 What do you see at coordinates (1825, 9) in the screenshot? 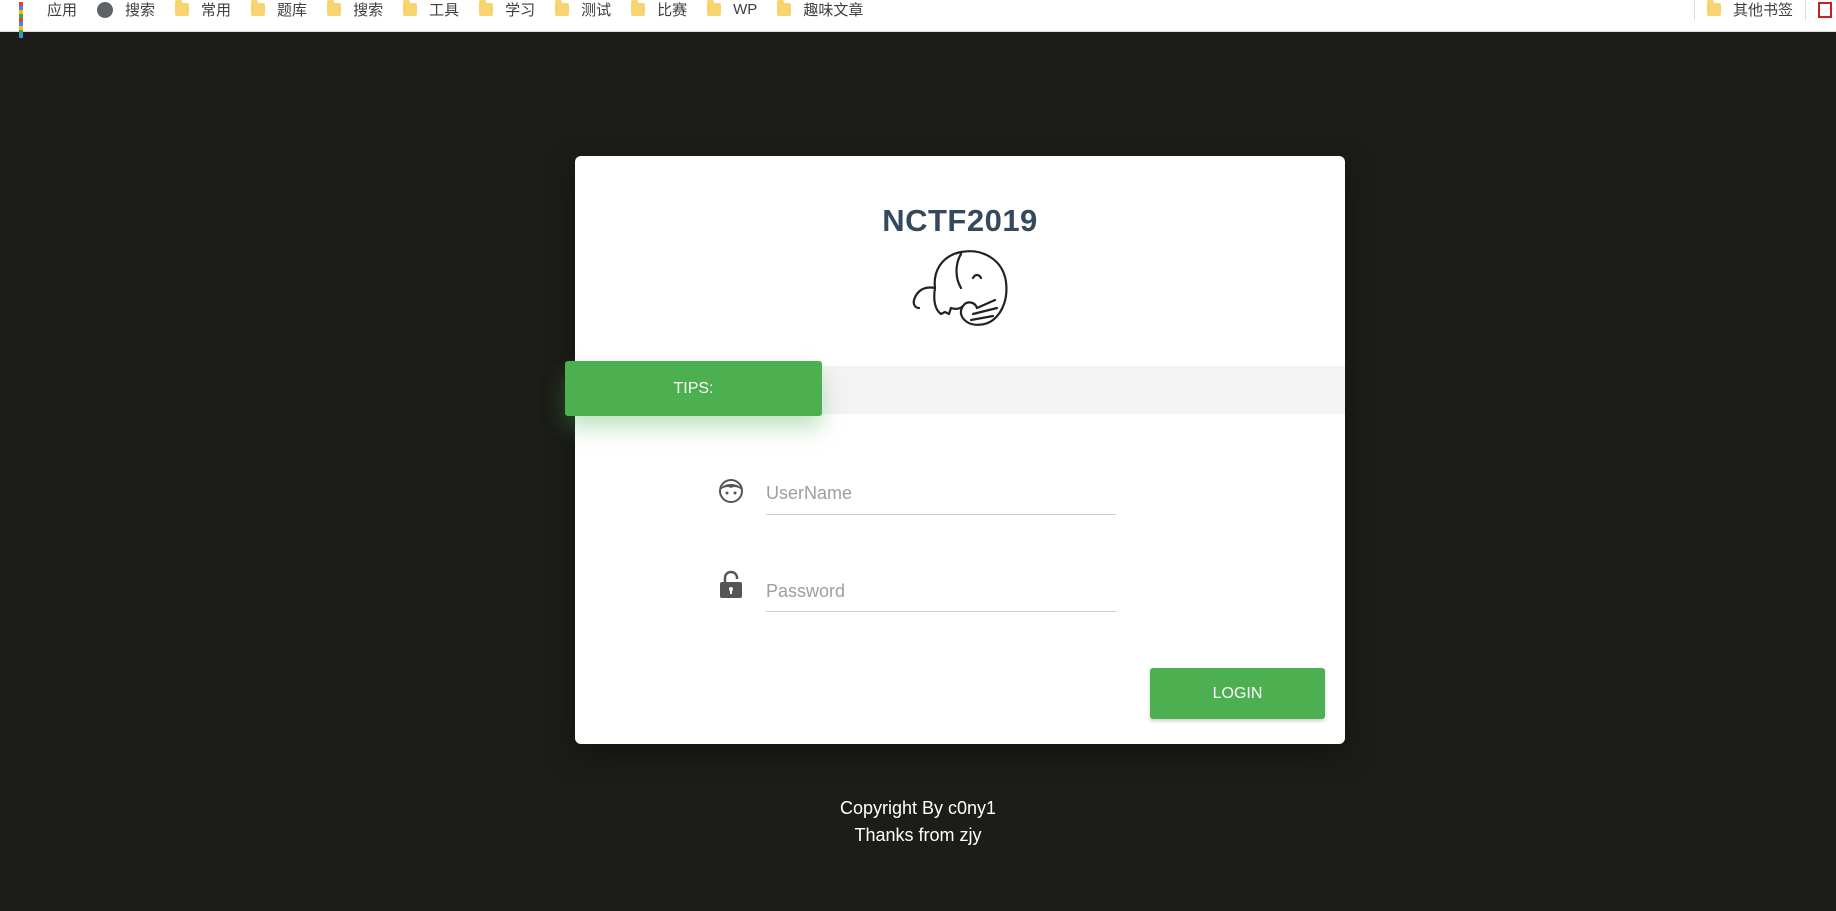
I see `reading-list-icon` at bounding box center [1825, 9].